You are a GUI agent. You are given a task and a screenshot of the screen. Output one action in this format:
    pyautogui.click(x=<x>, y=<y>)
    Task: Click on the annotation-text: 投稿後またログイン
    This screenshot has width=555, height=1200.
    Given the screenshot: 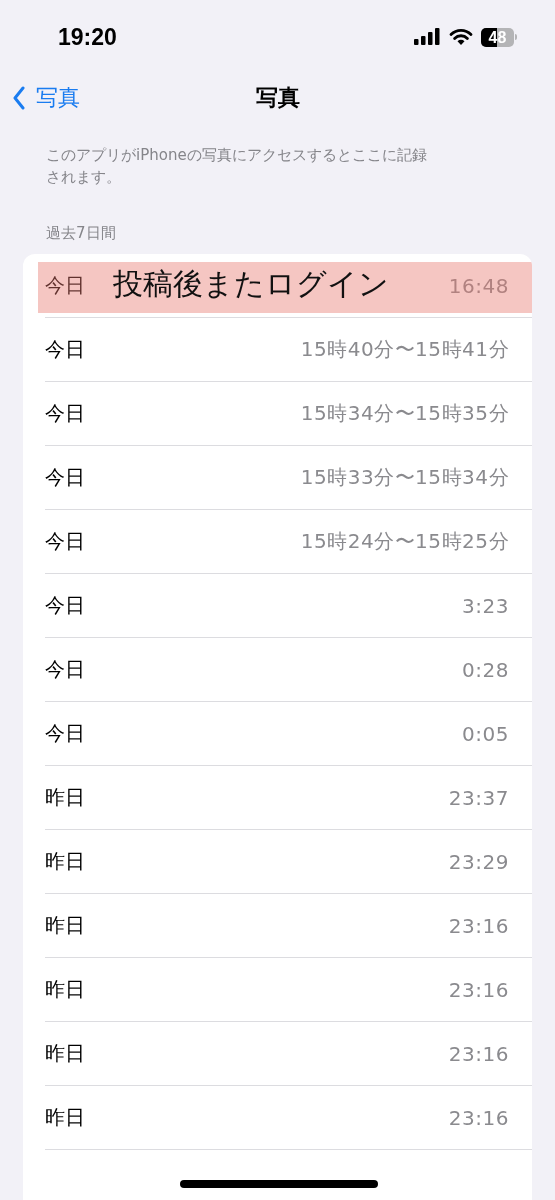 What is the action you would take?
    pyautogui.click(x=251, y=284)
    